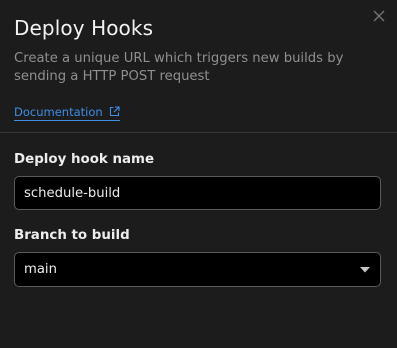 Image resolution: width=397 pixels, height=348 pixels. I want to click on documentation-link-label: Documentation, so click(58, 112).